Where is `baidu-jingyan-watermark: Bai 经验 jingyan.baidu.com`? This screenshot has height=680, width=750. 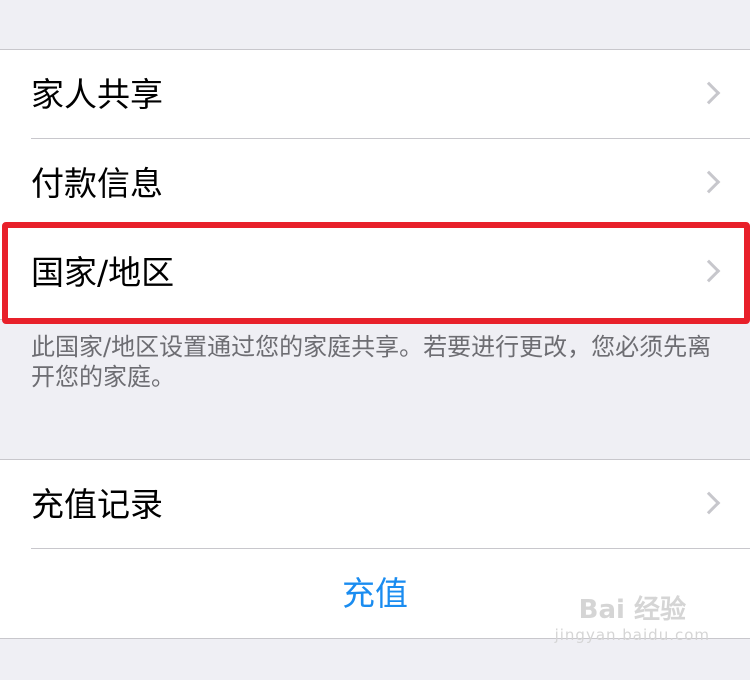
baidu-jingyan-watermark: Bai 经验 jingyan.baidu.com is located at coordinates (632, 620).